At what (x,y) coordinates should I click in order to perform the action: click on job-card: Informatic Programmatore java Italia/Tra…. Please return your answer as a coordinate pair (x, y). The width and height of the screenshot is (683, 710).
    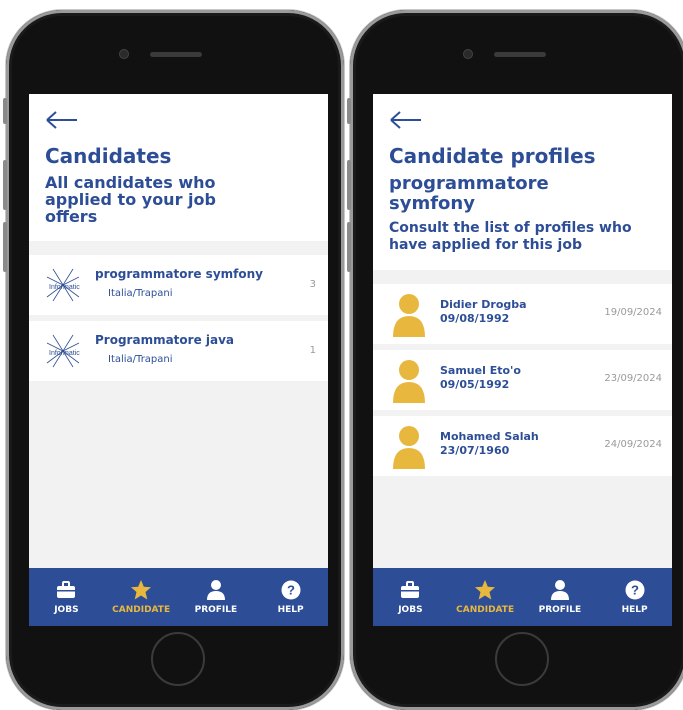
    Looking at the image, I should click on (178, 351).